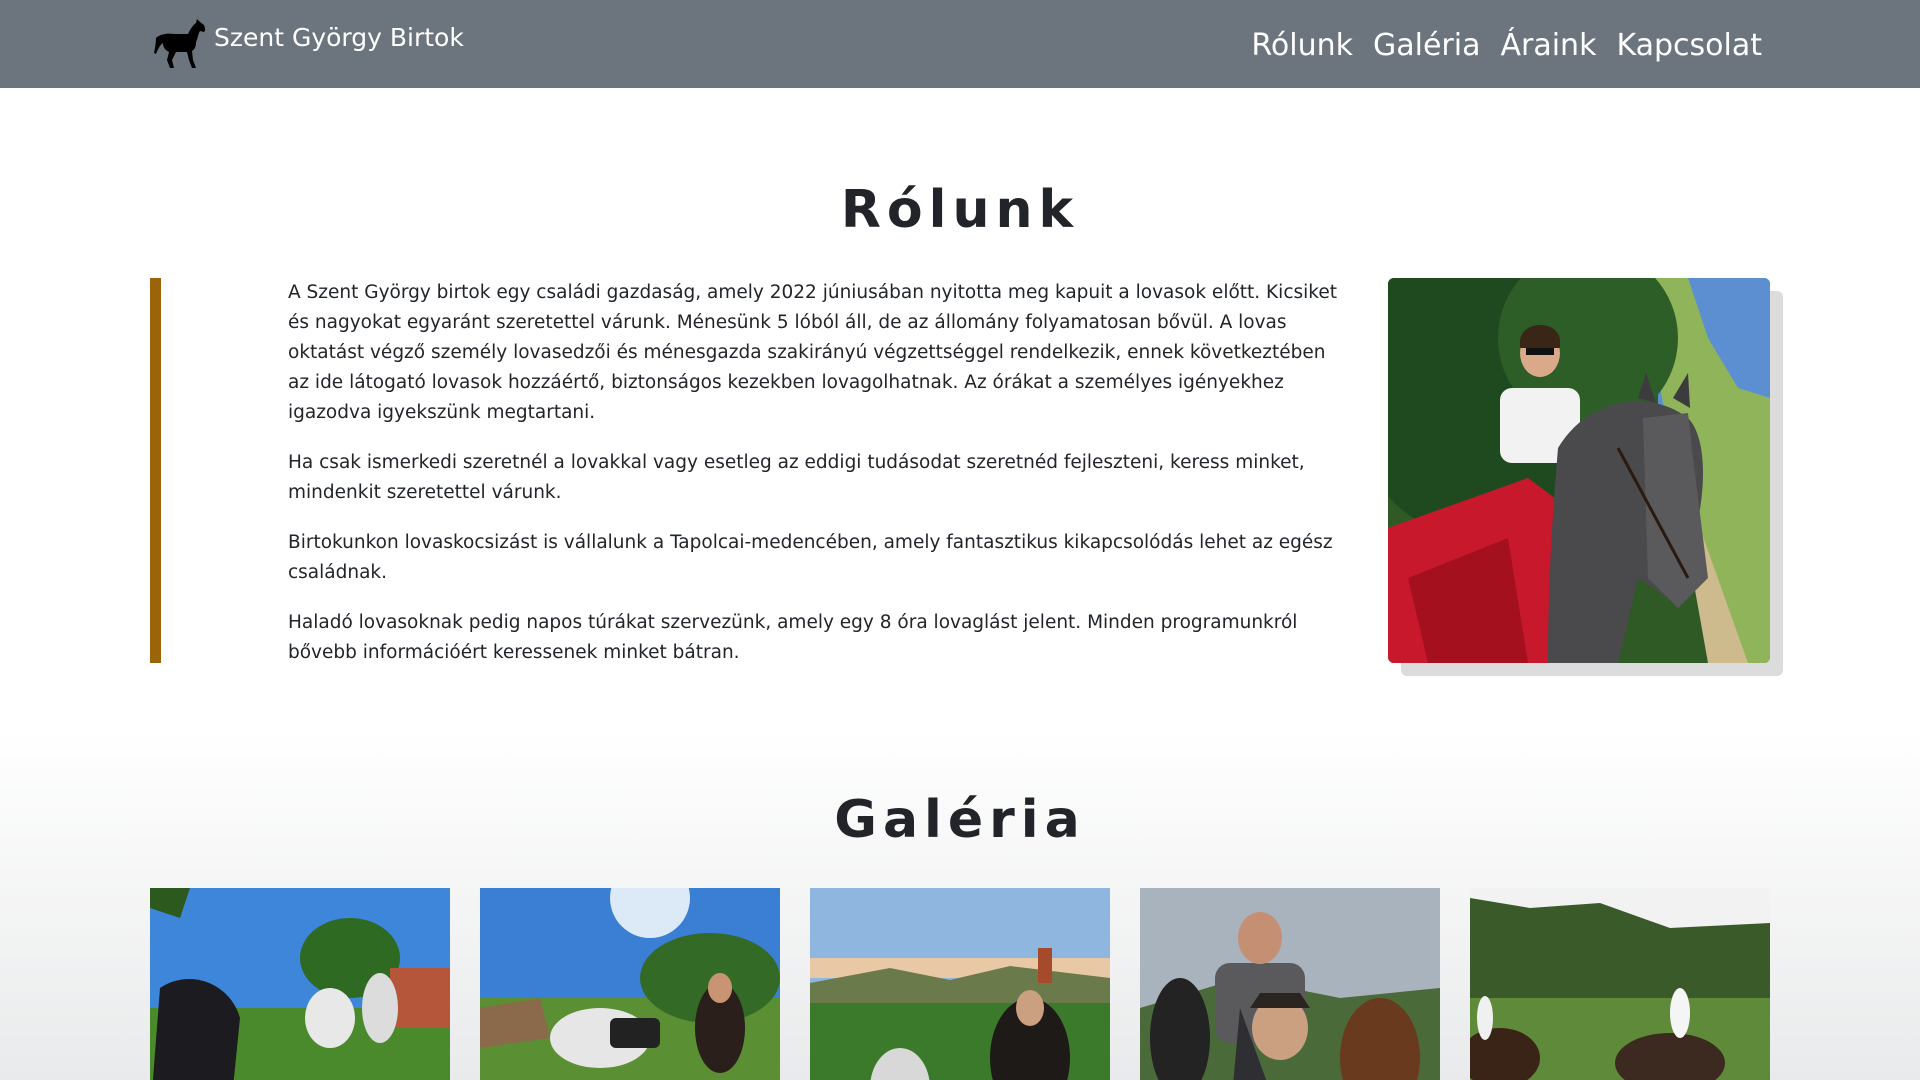  What do you see at coordinates (155, 470) in the screenshot?
I see `accent-bar` at bounding box center [155, 470].